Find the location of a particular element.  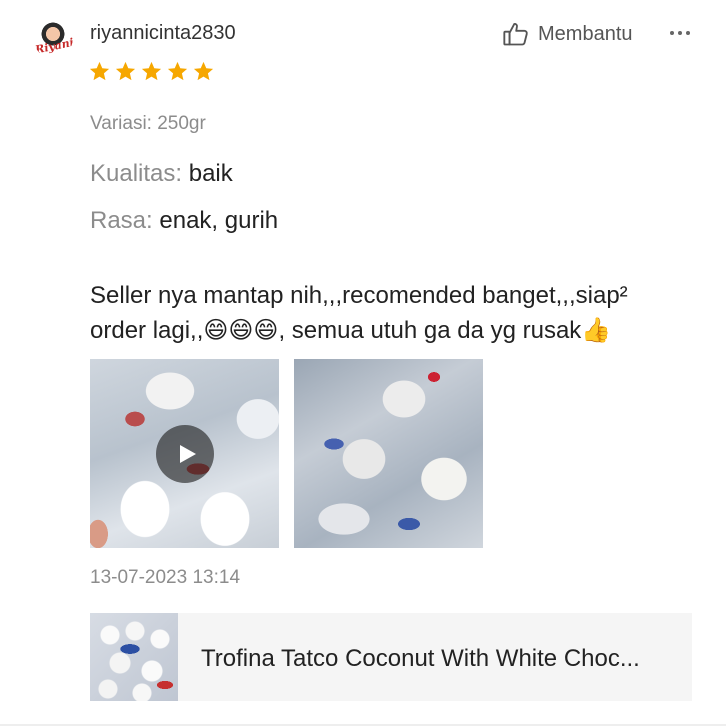

attribute-quality: Kualitas: baik is located at coordinates (161, 174).